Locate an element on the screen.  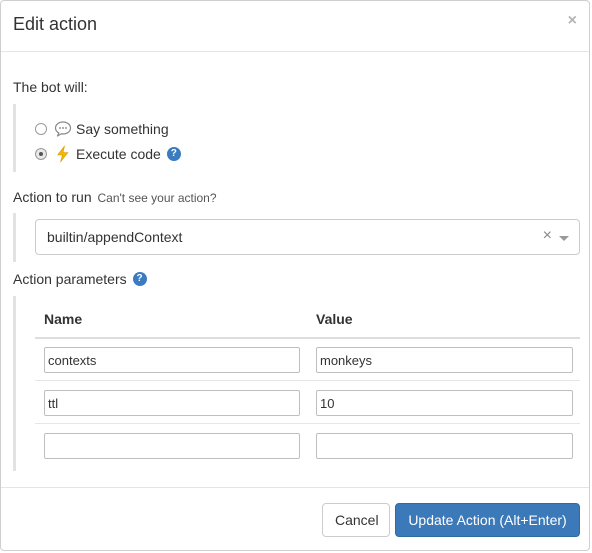
option-execute-code: Execute code ? is located at coordinates (108, 154).